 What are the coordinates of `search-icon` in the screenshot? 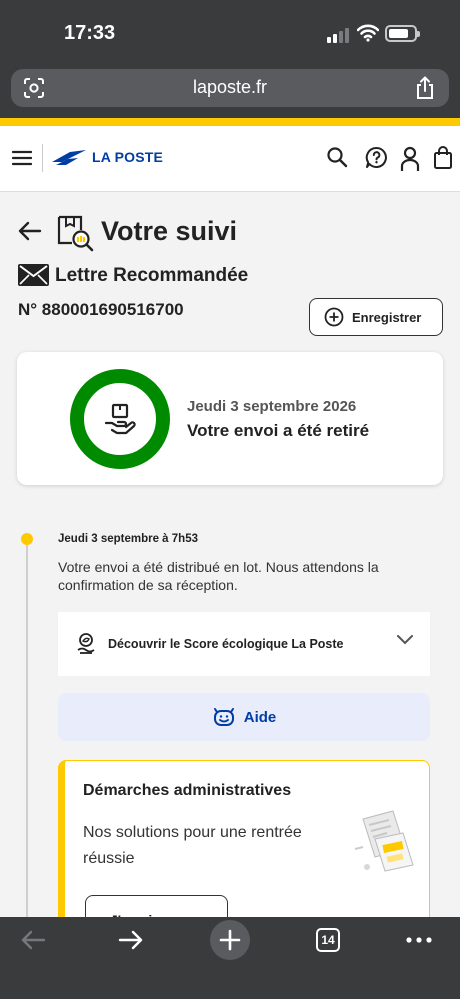 It's located at (337, 157).